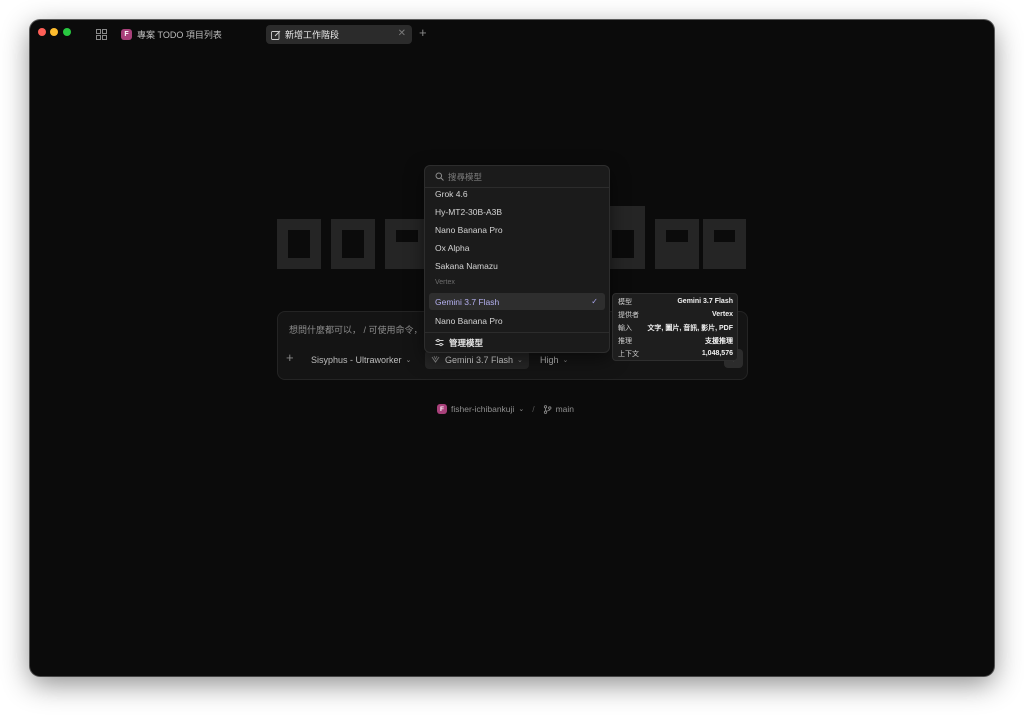  I want to click on model-search, so click(517, 177).